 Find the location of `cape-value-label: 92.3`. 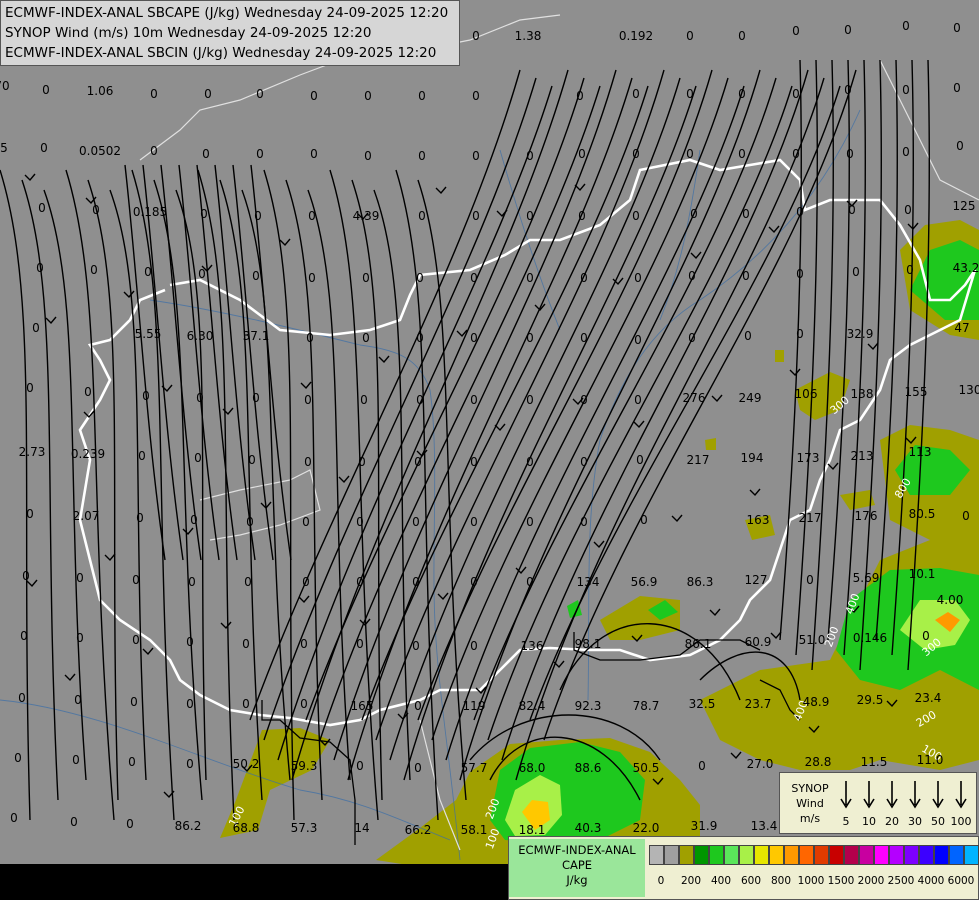

cape-value-label: 92.3 is located at coordinates (588, 706).